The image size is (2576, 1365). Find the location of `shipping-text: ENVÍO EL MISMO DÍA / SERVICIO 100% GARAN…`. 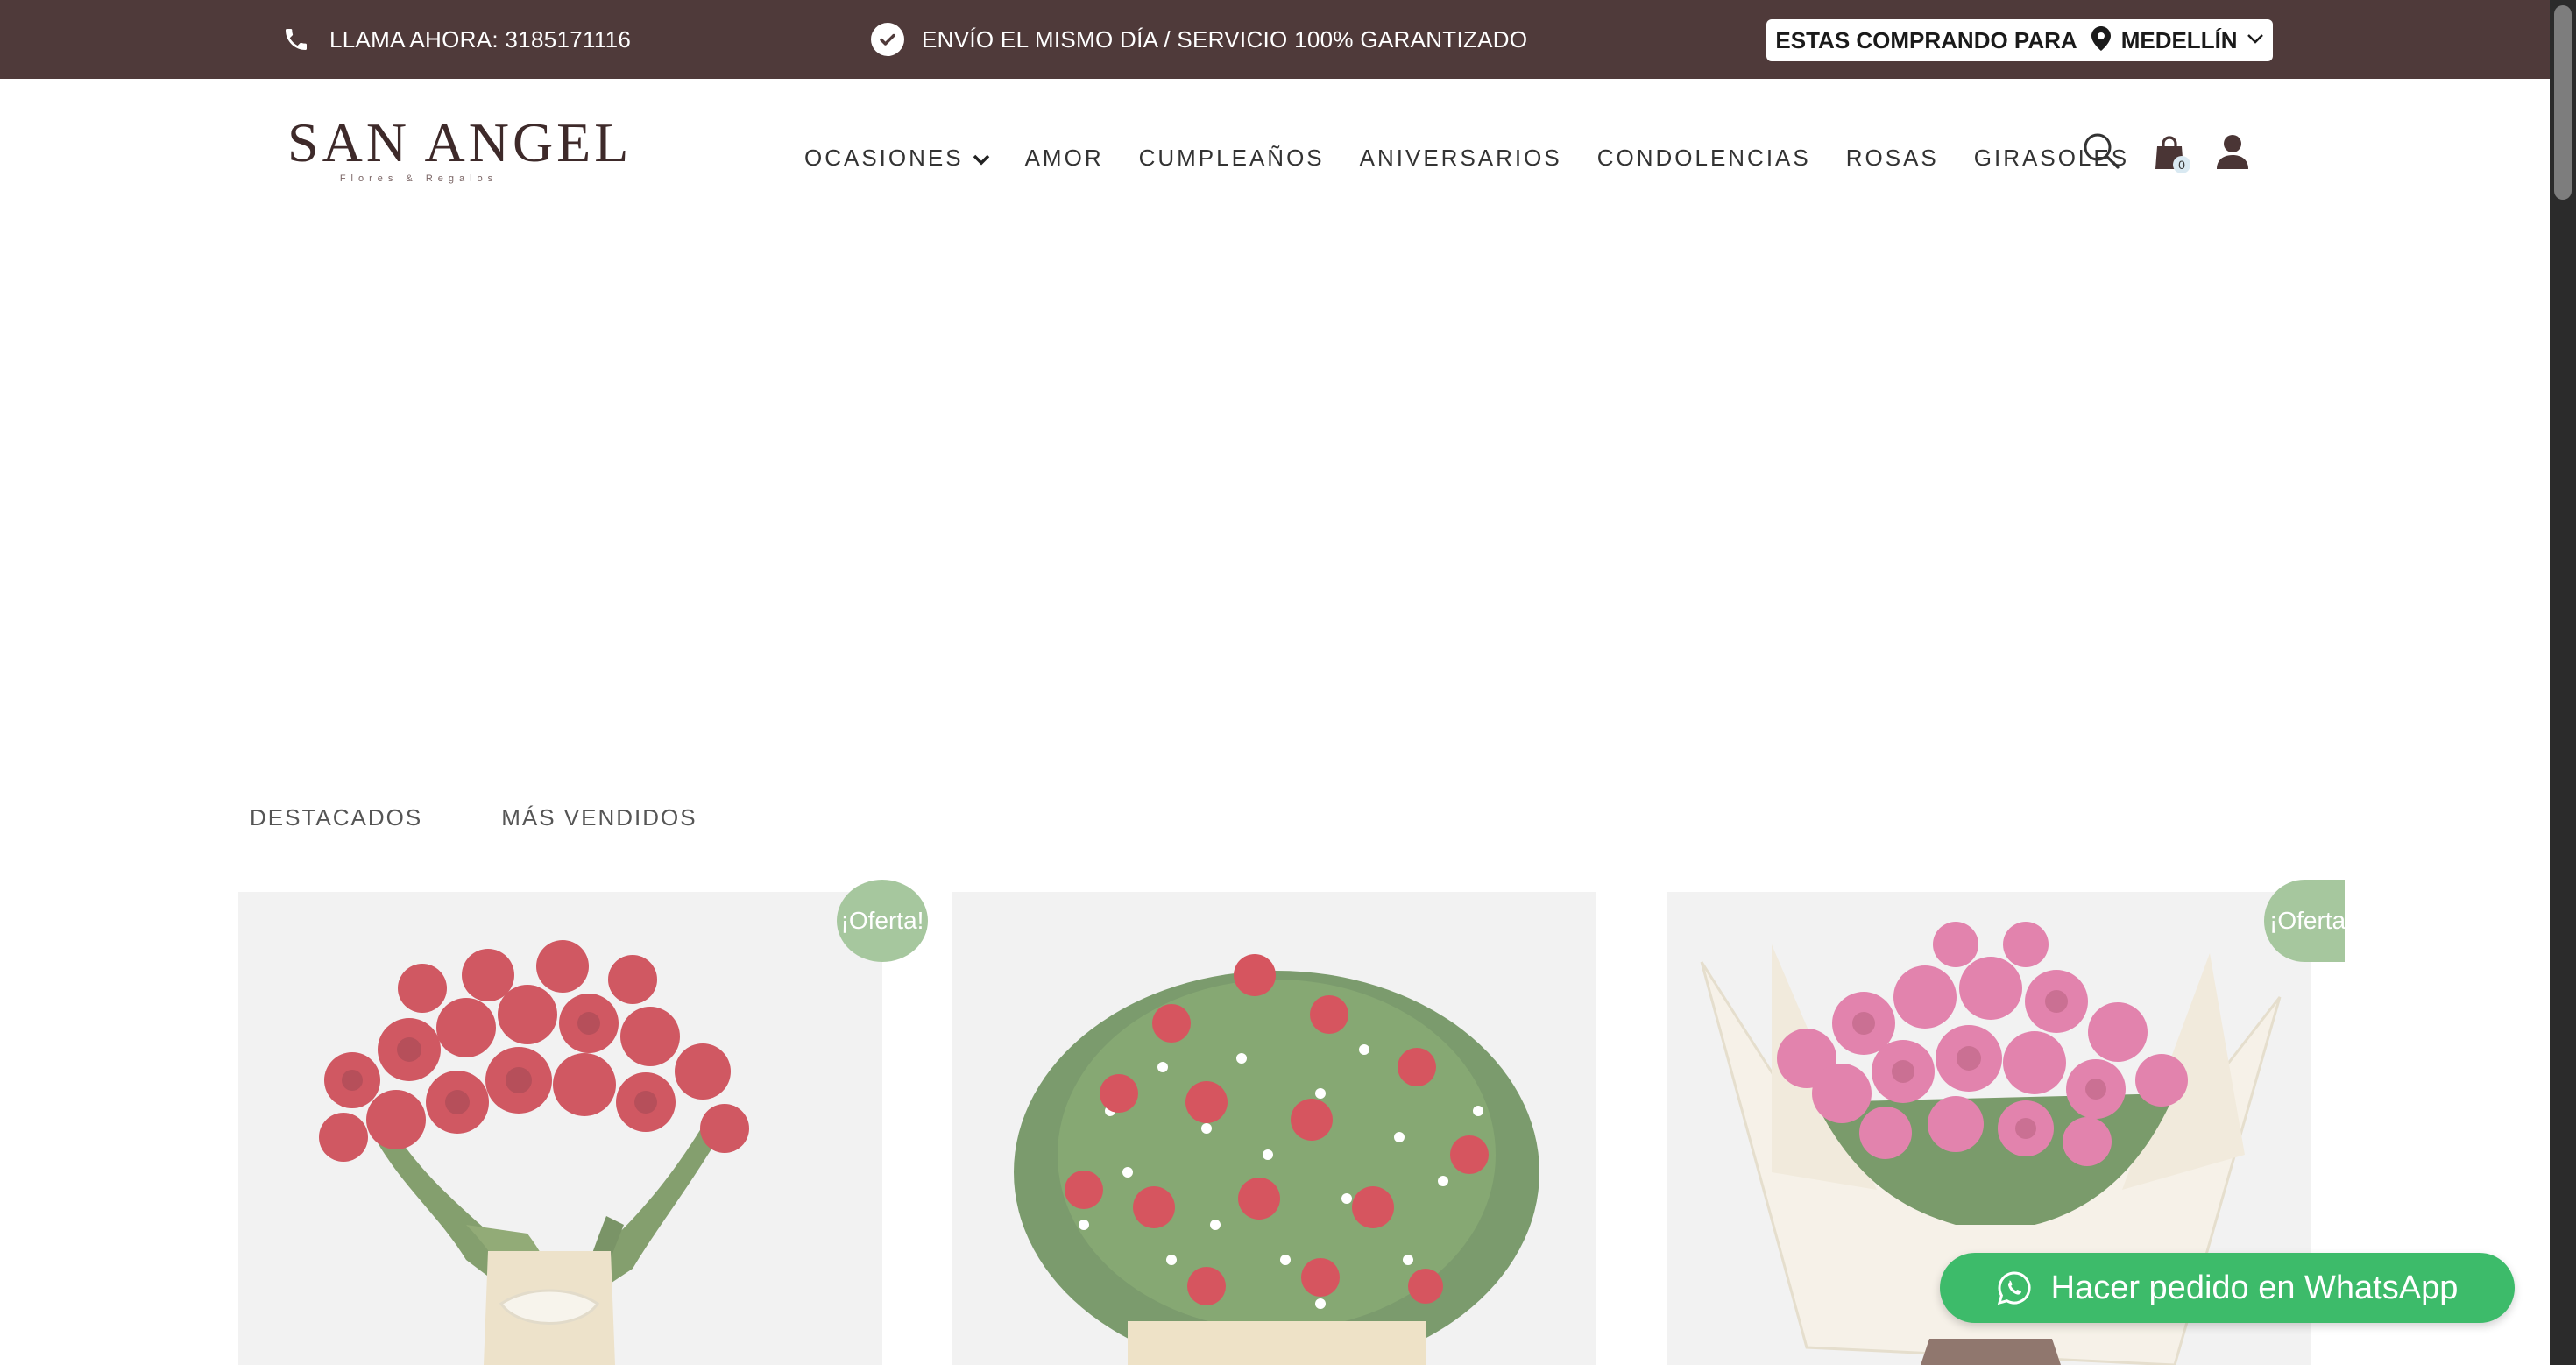

shipping-text: ENVÍO EL MISMO DÍA / SERVICIO 100% GARAN… is located at coordinates (1225, 39).